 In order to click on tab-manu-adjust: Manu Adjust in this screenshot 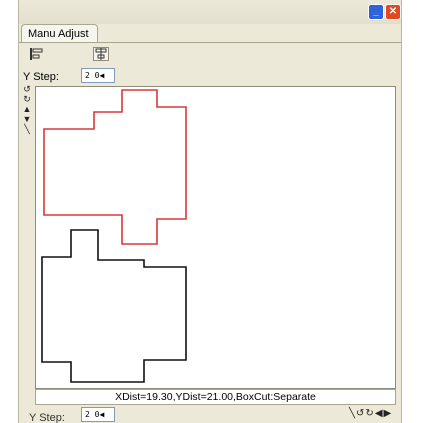, I will do `click(59, 33)`.